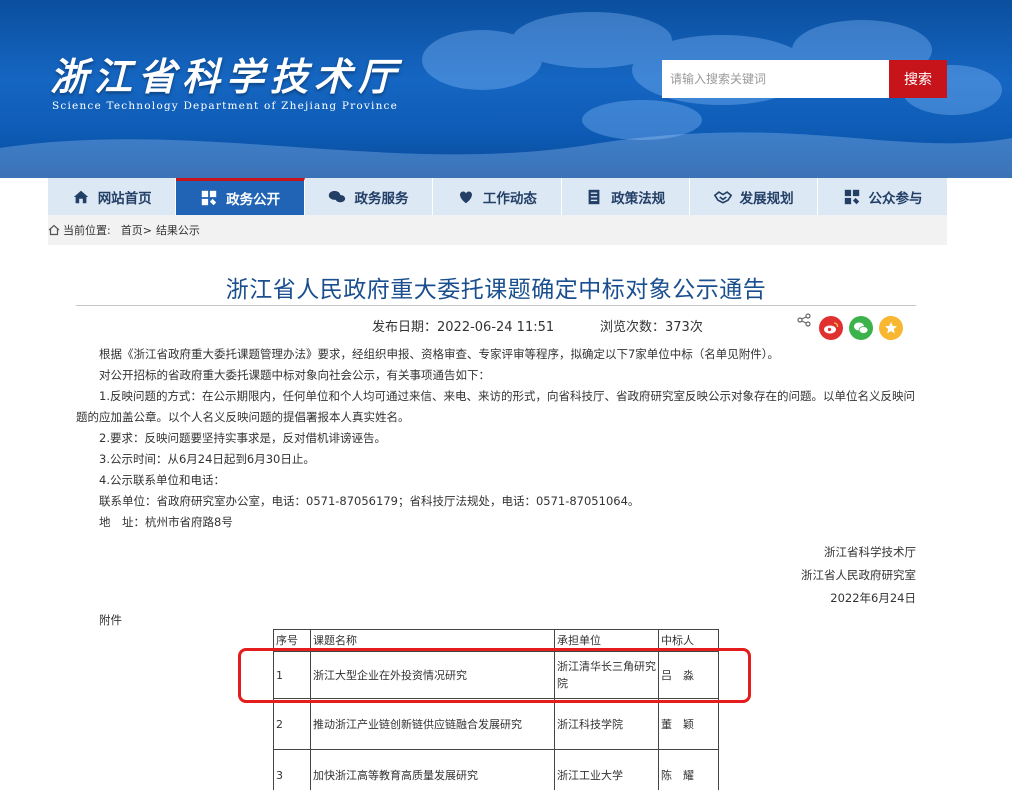 The image size is (1012, 790). What do you see at coordinates (294, 375) in the screenshot?
I see `paragraph: 对公开招标的省政府重大委托课题中标对象向社会公示，有关事项通告如下：` at bounding box center [294, 375].